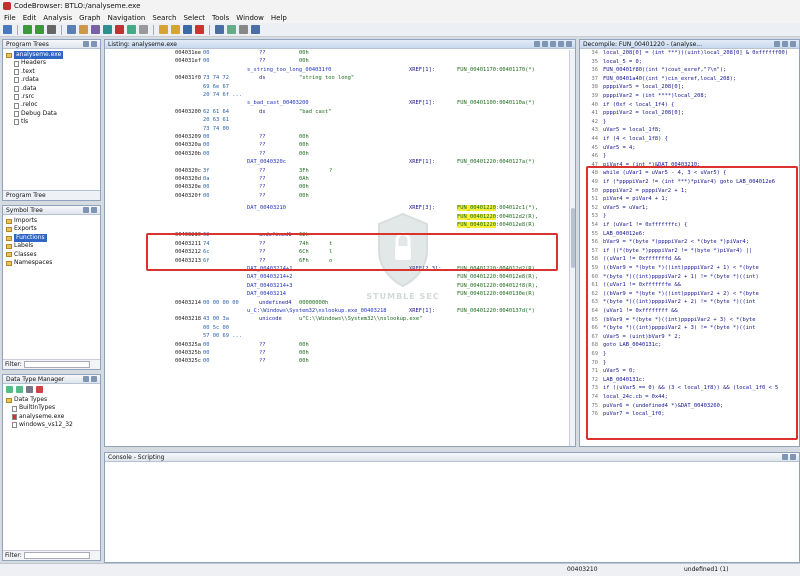 Image resolution: width=800 pixels, height=576 pixels. Describe the element at coordinates (131, 29) in the screenshot. I see `undefined-icon` at that location.